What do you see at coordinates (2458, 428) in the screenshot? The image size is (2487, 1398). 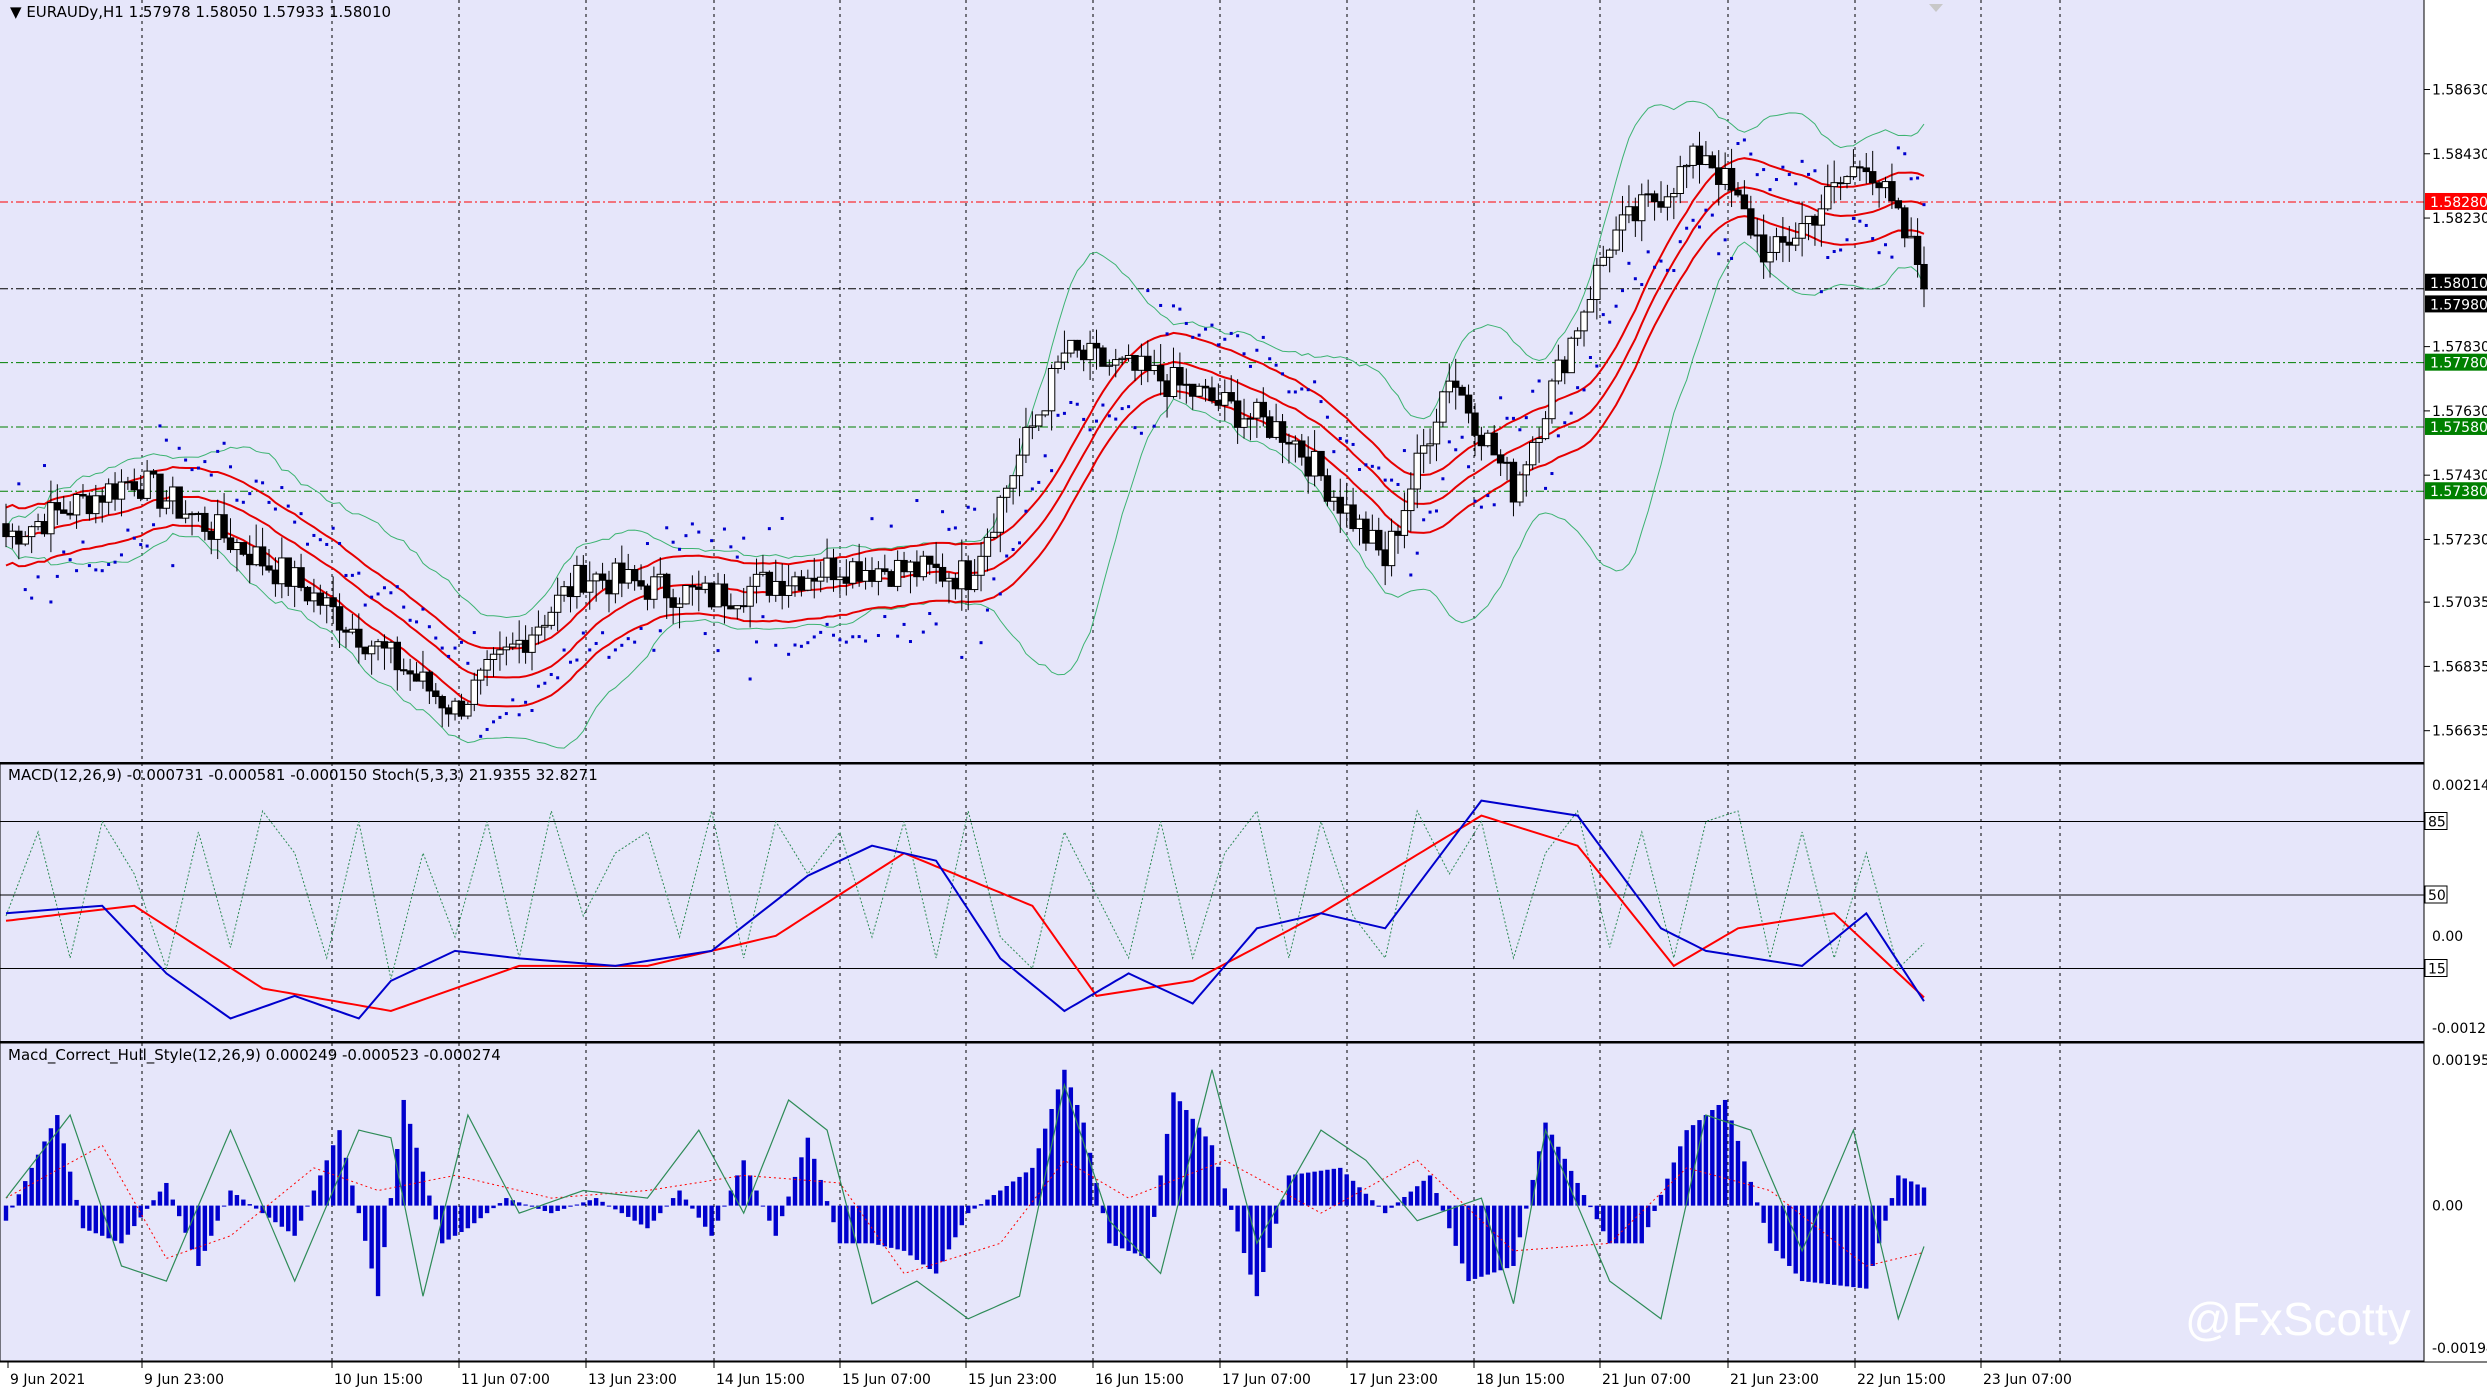 I see `price-marker-label: 1.57580` at bounding box center [2458, 428].